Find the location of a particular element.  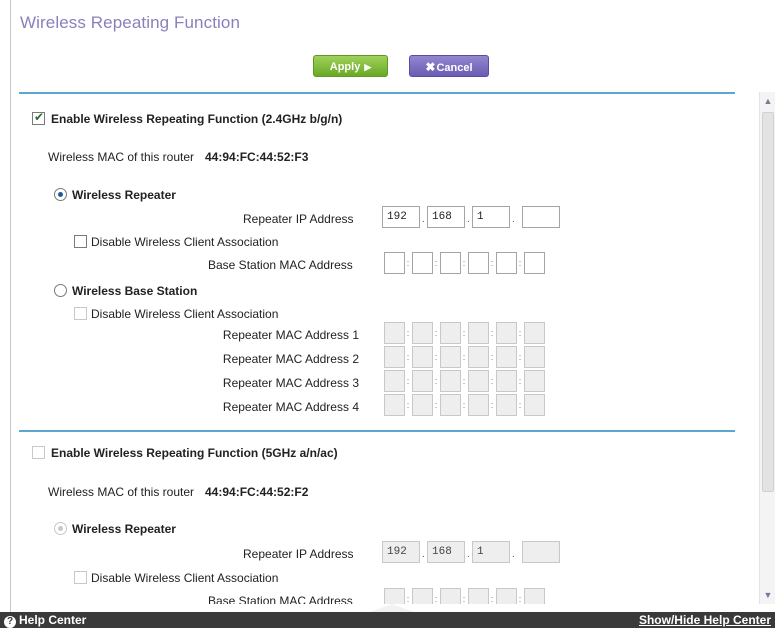

repeater-mac-label-4: Repeater MAC Address 4 is located at coordinates (290, 407).